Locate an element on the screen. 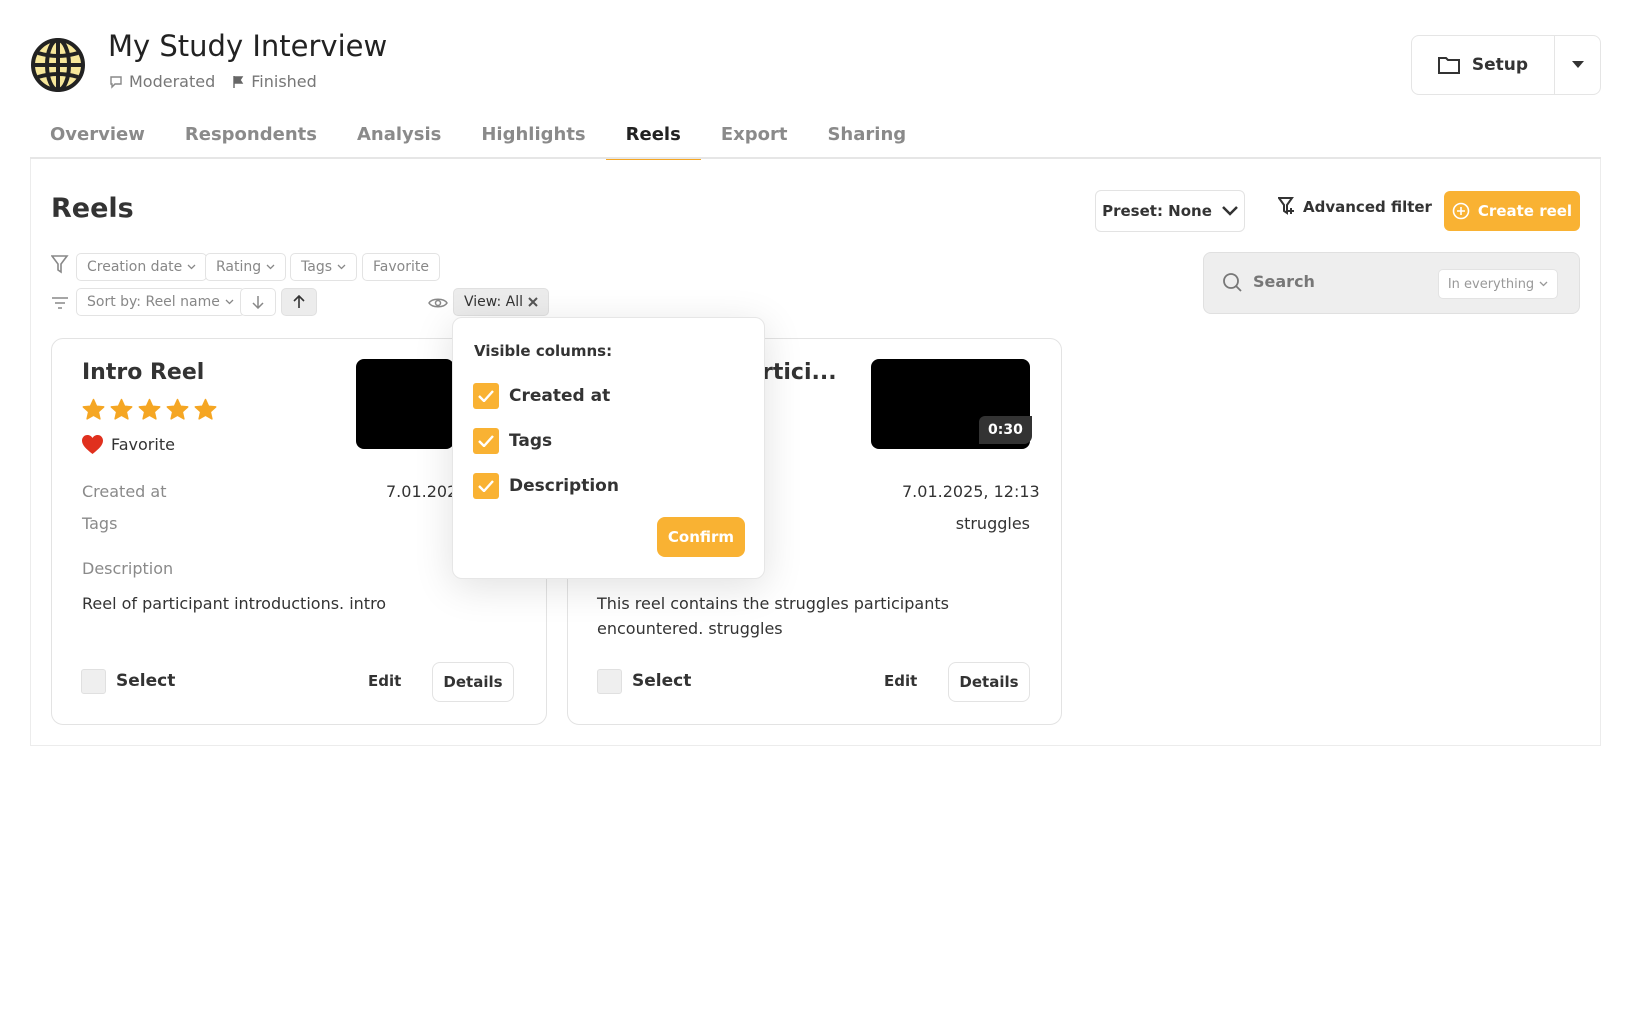  column-option-label: Created at is located at coordinates (560, 396).